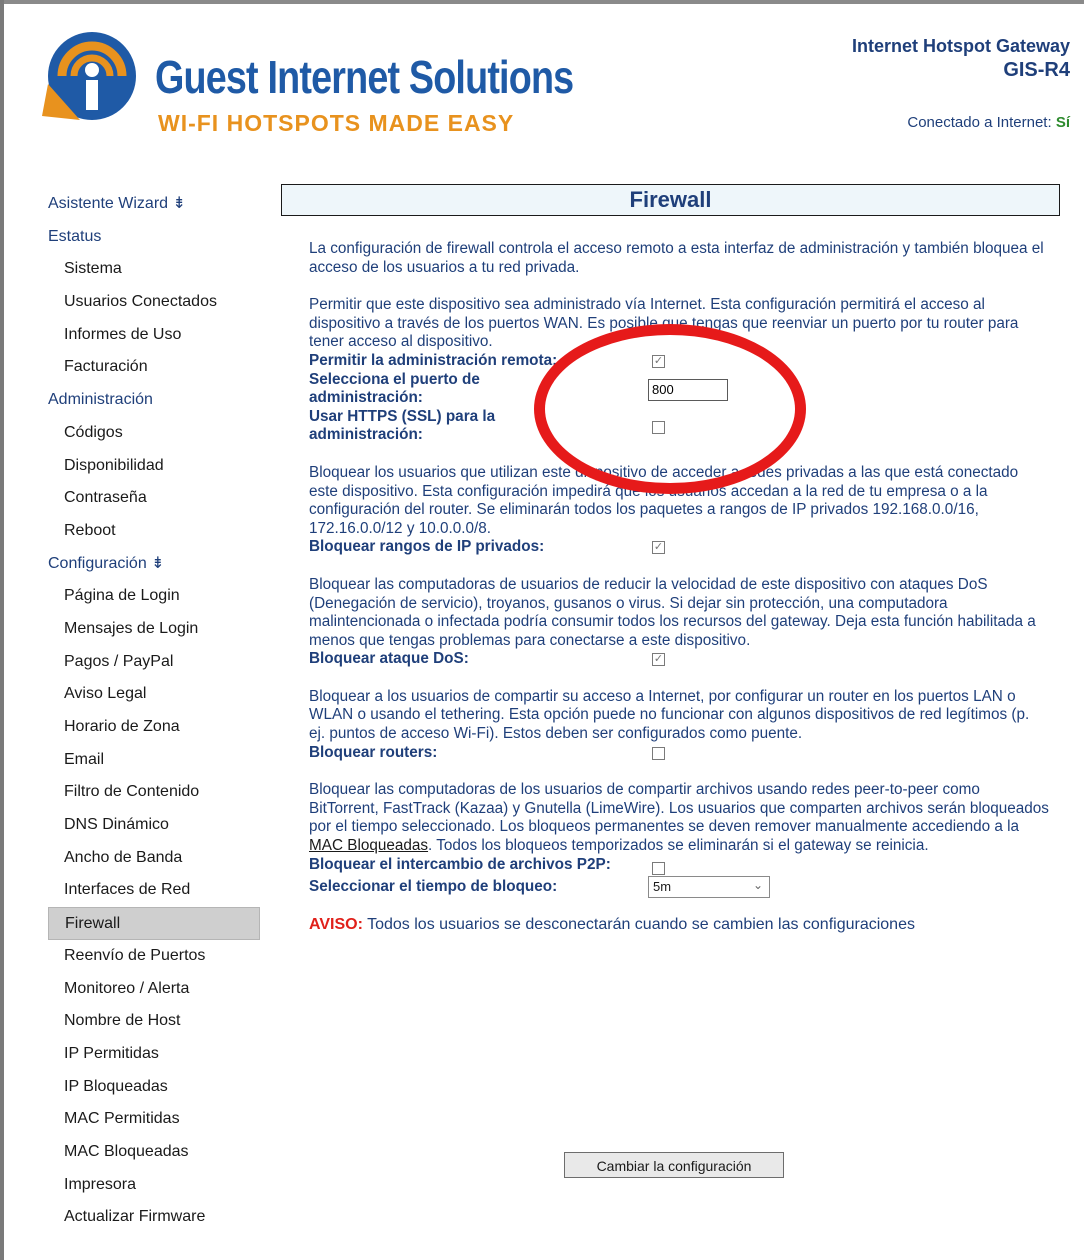 The width and height of the screenshot is (1084, 1260). Describe the element at coordinates (368, 845) in the screenshot. I see `mac-bloqueadas-link: MAC Bloqueadas` at that location.